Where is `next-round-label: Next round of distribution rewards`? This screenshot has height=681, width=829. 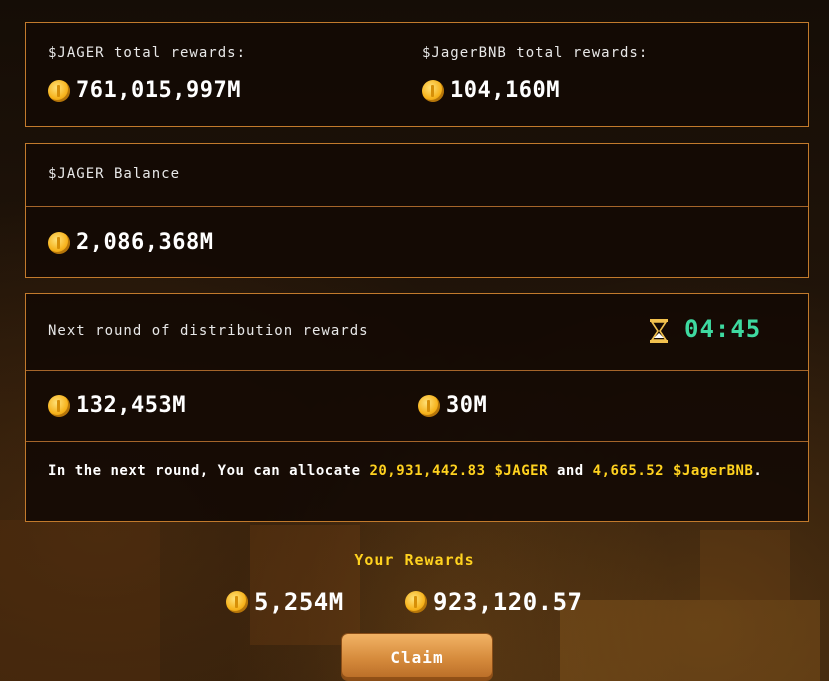 next-round-label: Next round of distribution rewards is located at coordinates (208, 331).